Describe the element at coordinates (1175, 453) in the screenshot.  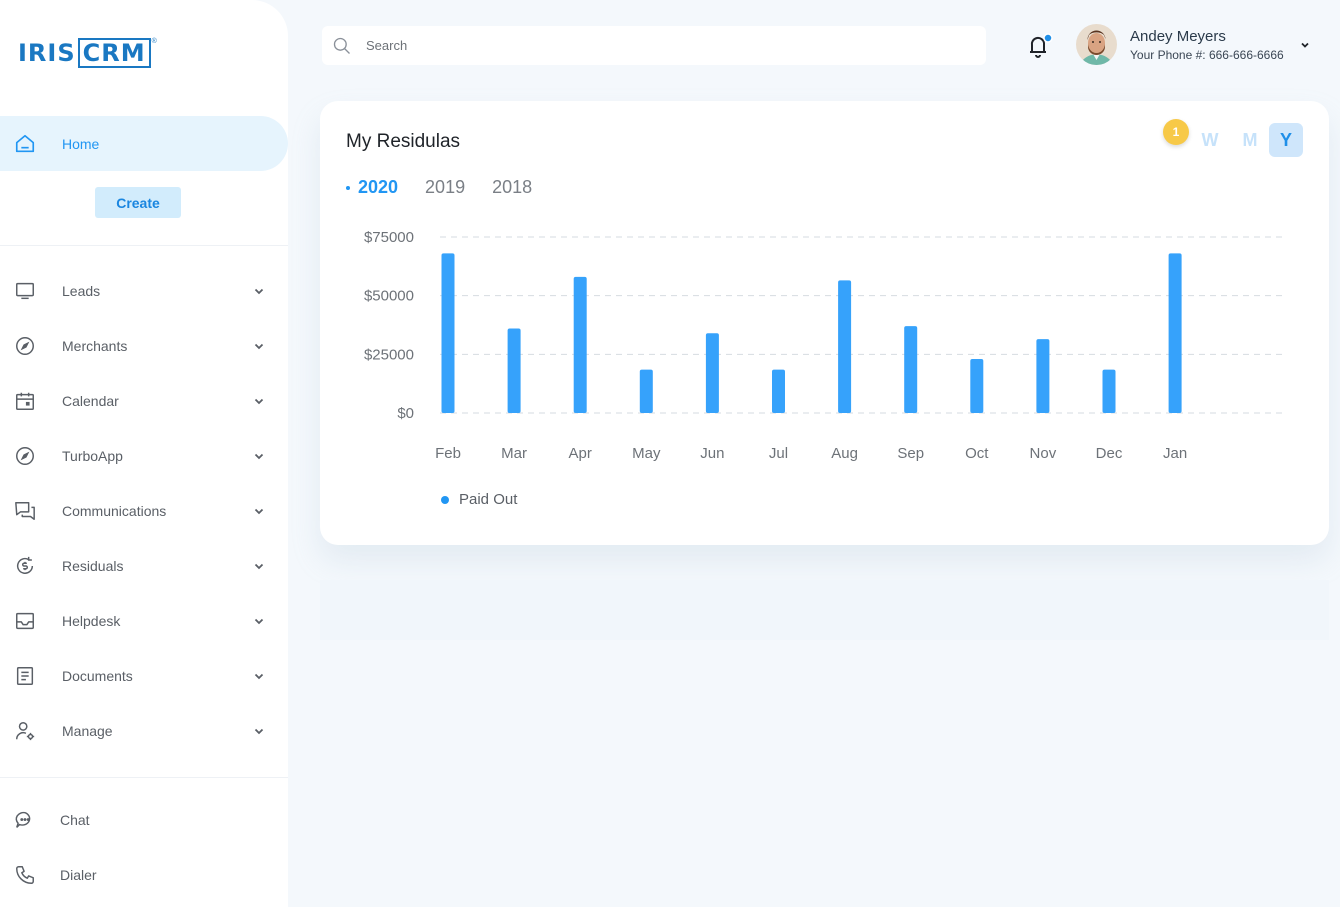
I see `x-tick-label: Jan` at that location.